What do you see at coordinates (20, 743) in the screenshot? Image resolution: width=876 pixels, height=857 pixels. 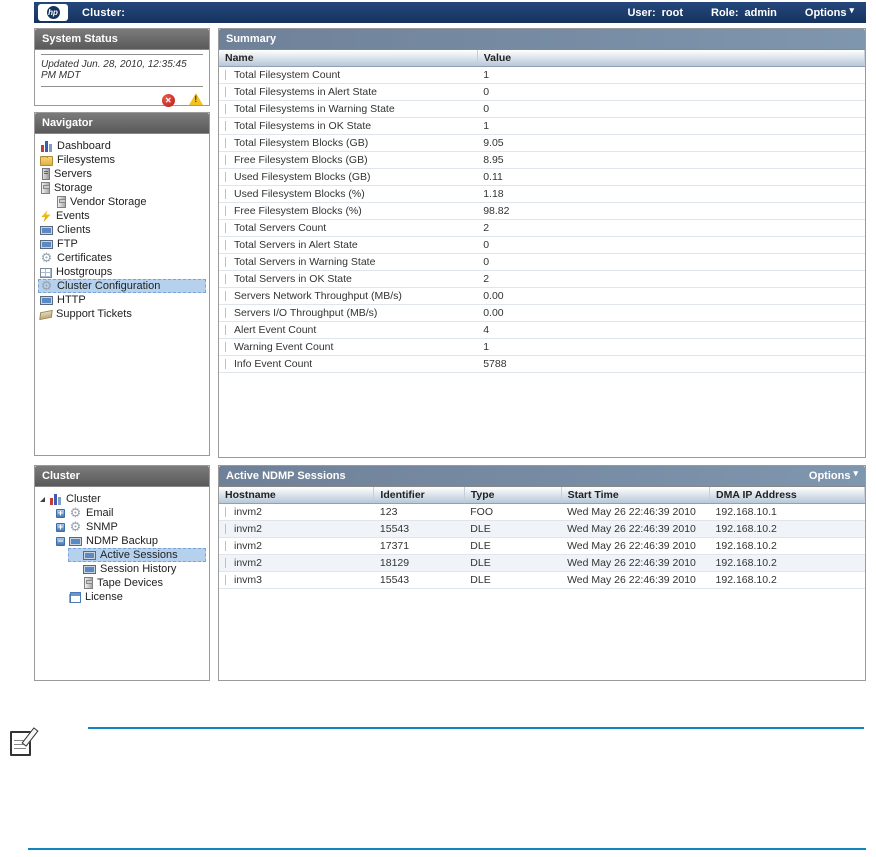 I see `note-icon` at bounding box center [20, 743].